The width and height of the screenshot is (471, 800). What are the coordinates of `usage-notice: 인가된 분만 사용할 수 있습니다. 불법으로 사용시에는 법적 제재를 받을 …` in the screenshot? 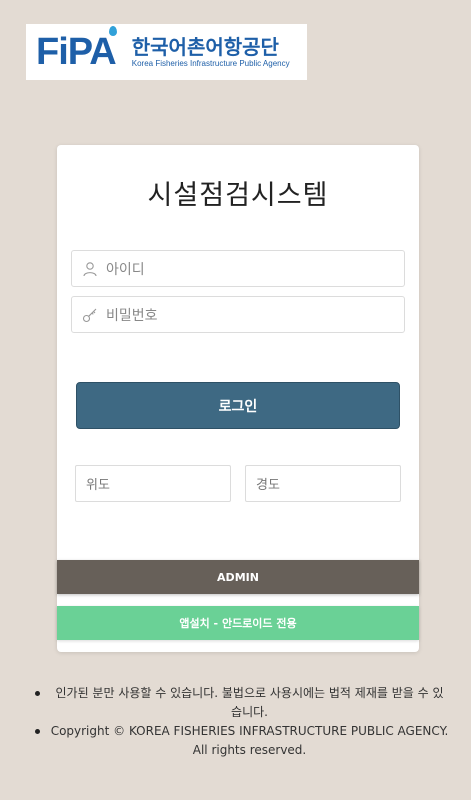 It's located at (235, 703).